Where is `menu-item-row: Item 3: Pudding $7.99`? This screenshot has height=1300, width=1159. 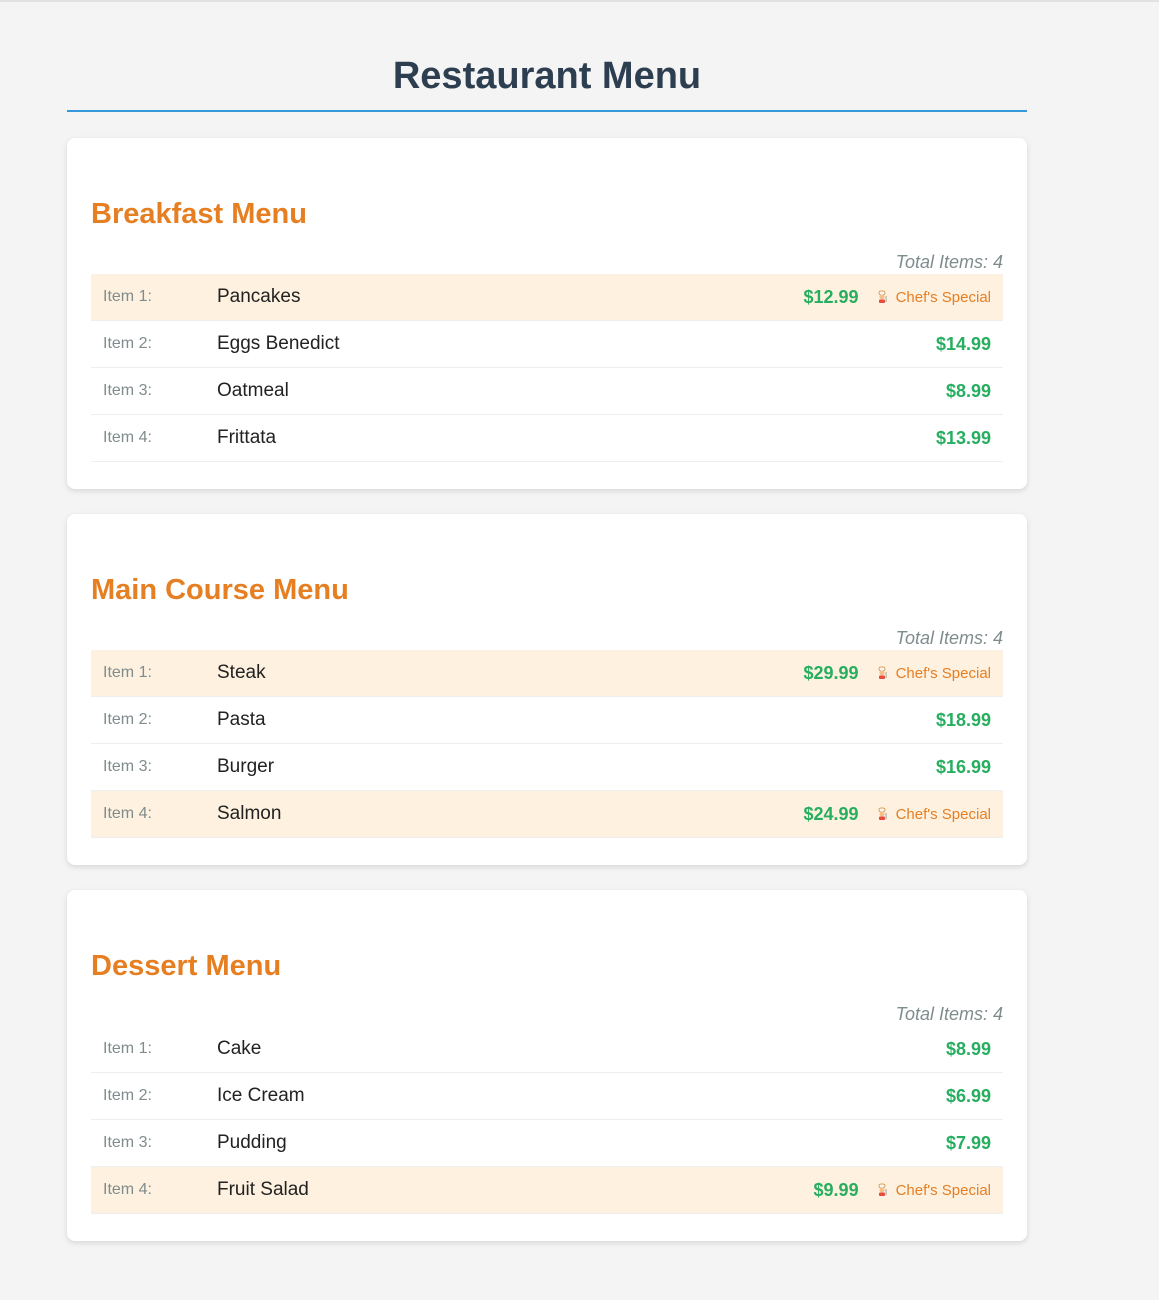
menu-item-row: Item 3: Pudding $7.99 is located at coordinates (547, 1143).